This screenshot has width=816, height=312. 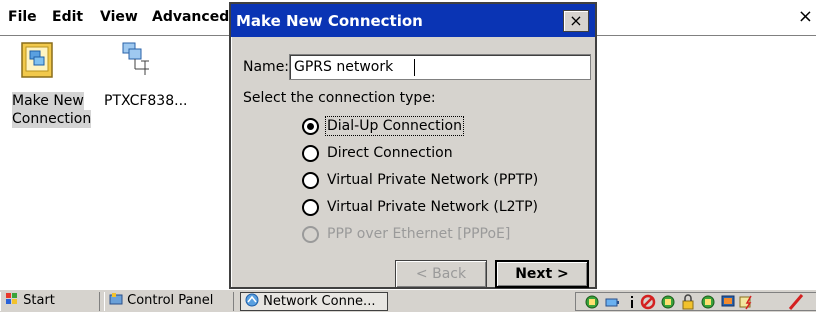 I want to click on text-caret, so click(x=414, y=67).